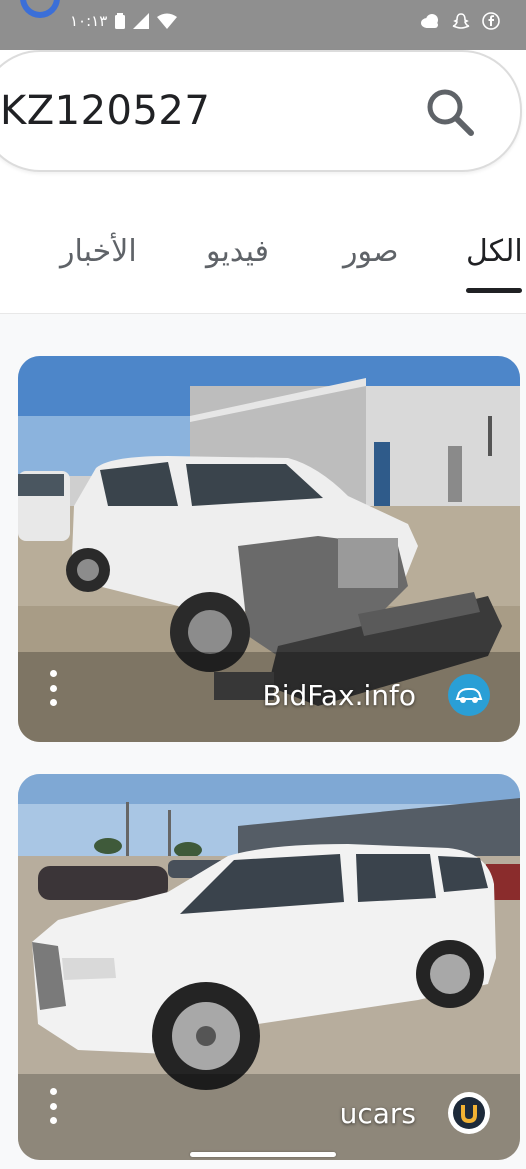 The width and height of the screenshot is (526, 1169). What do you see at coordinates (98, 251) in the screenshot?
I see `tab-news: الأخبار` at bounding box center [98, 251].